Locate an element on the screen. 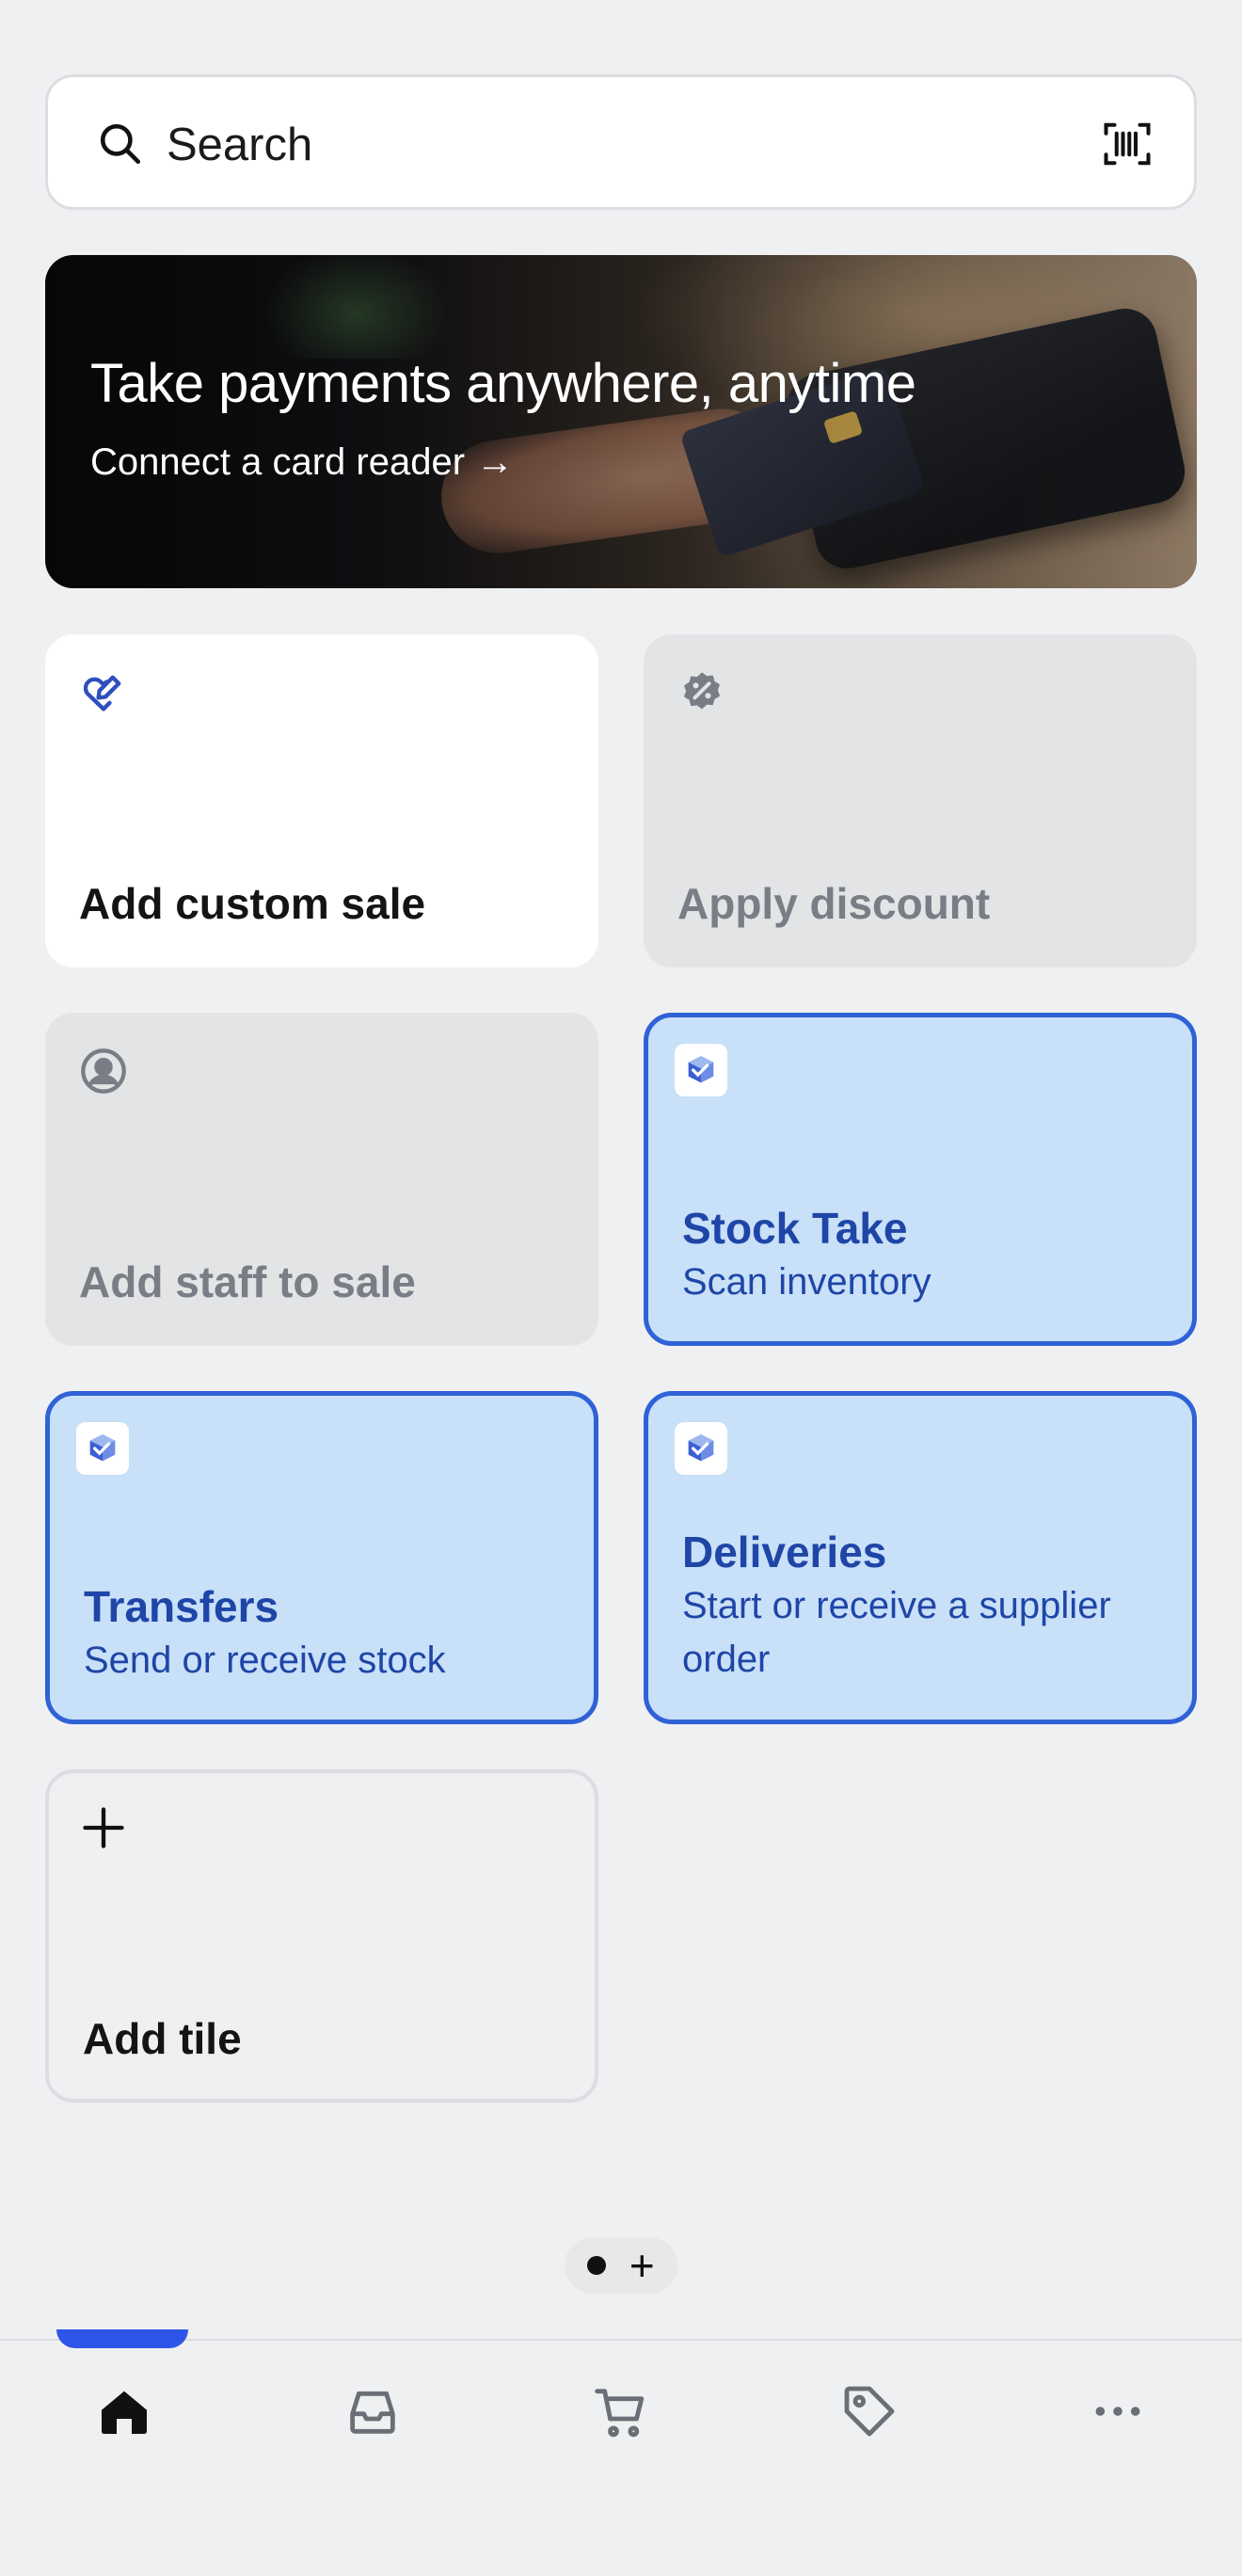 This screenshot has width=1242, height=2576. nav-divider is located at coordinates (621, 2340).